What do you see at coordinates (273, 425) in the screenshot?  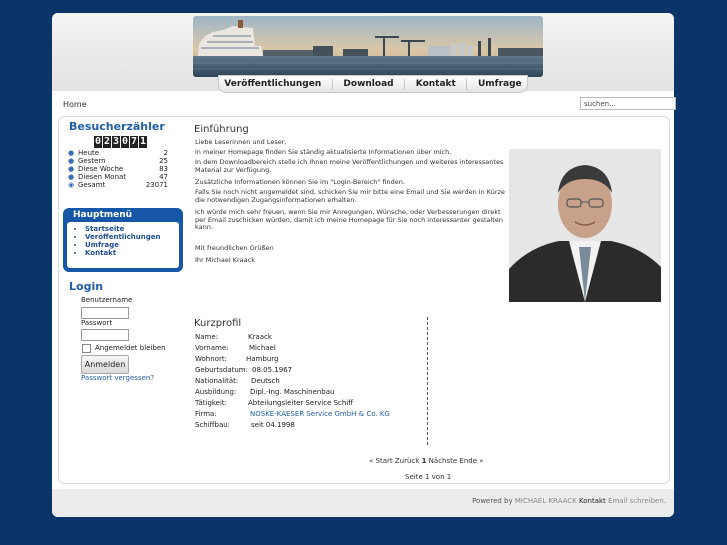 I see `profile-value: seit 04.1998` at bounding box center [273, 425].